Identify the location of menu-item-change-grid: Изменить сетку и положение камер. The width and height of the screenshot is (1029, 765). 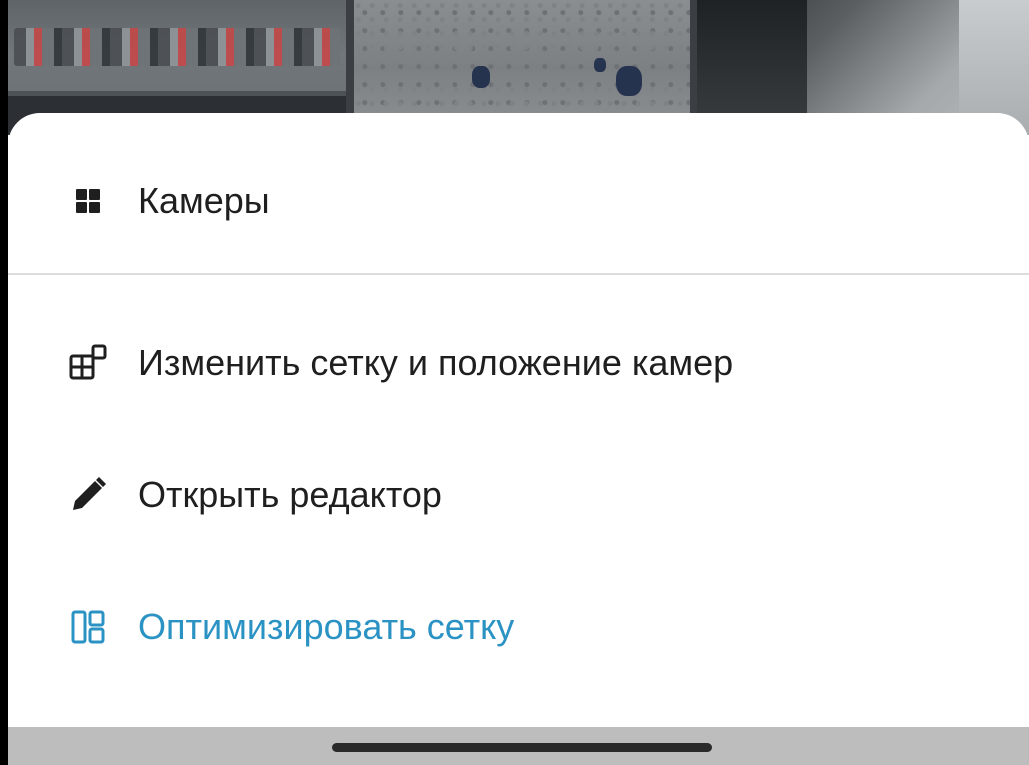
(518, 363).